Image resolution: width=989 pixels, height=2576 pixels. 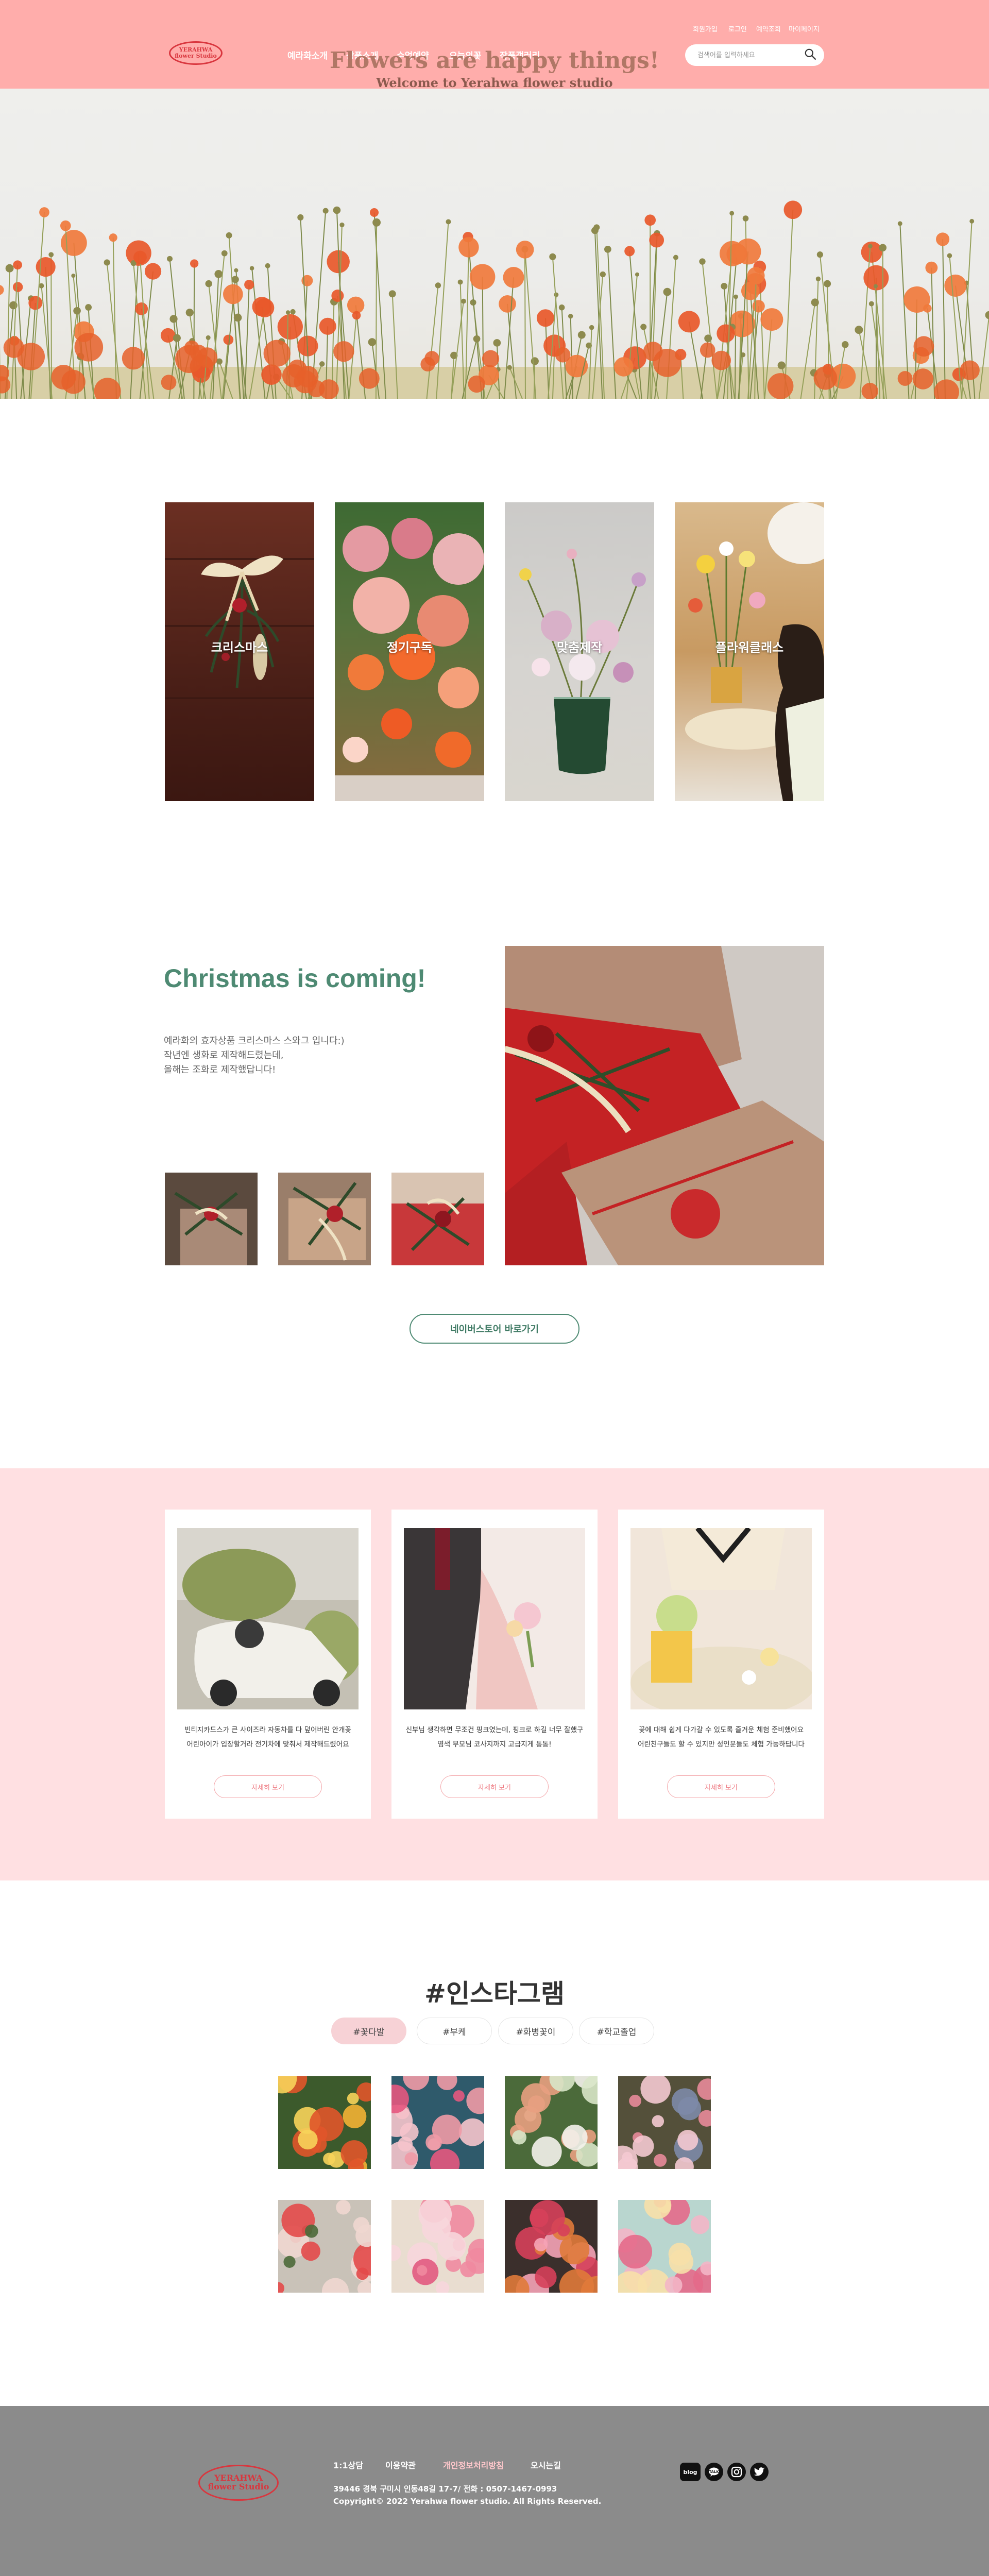 What do you see at coordinates (705, 28) in the screenshot?
I see `signup-link: 회원가입` at bounding box center [705, 28].